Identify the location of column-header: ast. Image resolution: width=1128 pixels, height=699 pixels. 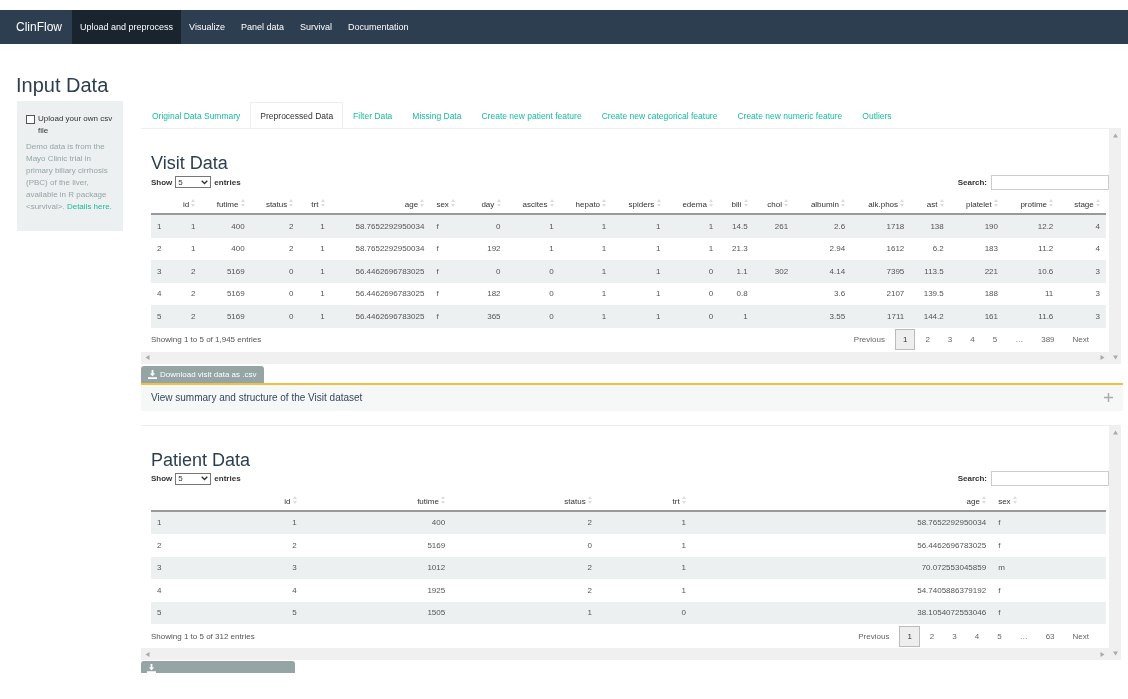
(932, 204).